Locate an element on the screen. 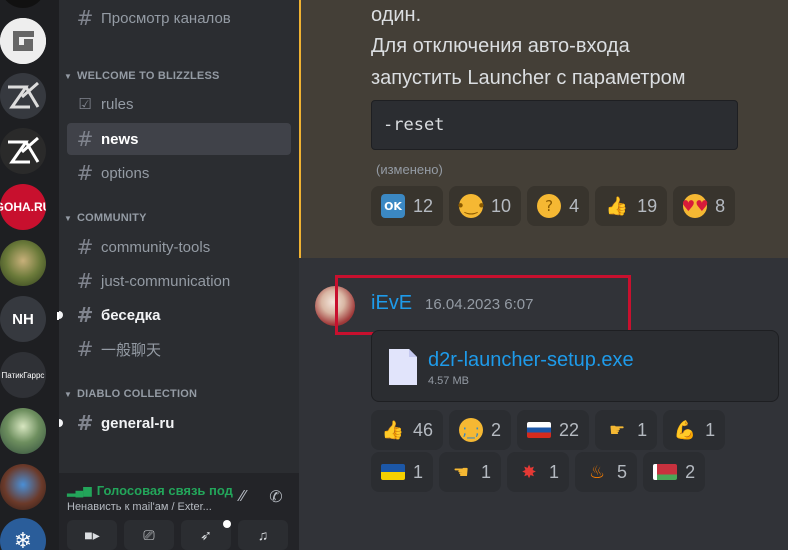 Image resolution: width=788 pixels, height=550 pixels. reaction-ok: OK 12 is located at coordinates (407, 206).